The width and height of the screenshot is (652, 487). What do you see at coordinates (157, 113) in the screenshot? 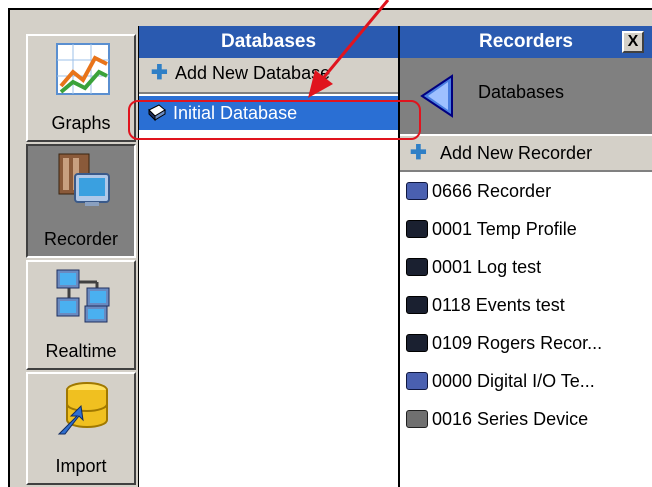
I see `database-book-icon` at bounding box center [157, 113].